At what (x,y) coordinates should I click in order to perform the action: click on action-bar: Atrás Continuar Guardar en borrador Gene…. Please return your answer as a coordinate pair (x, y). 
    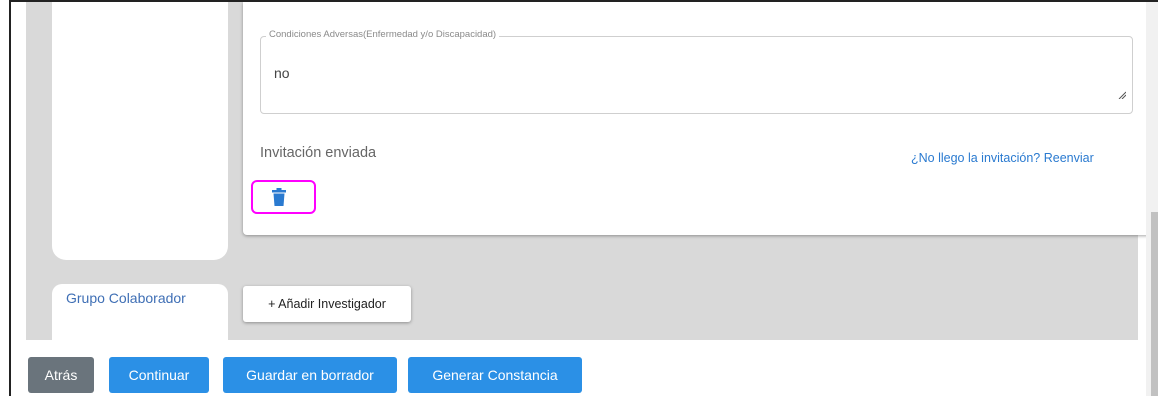
    Looking at the image, I should click on (586, 368).